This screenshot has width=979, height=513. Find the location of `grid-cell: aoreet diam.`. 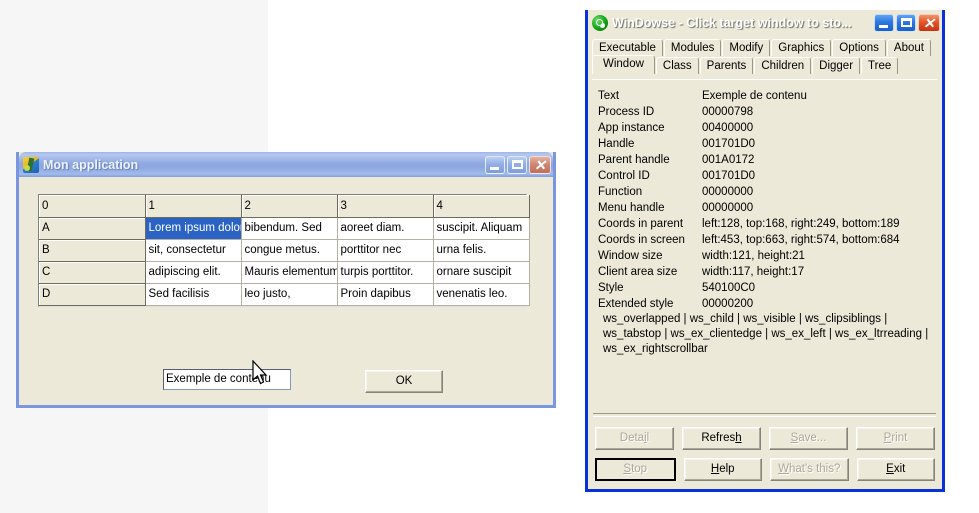

grid-cell: aoreet diam. is located at coordinates (385, 228).